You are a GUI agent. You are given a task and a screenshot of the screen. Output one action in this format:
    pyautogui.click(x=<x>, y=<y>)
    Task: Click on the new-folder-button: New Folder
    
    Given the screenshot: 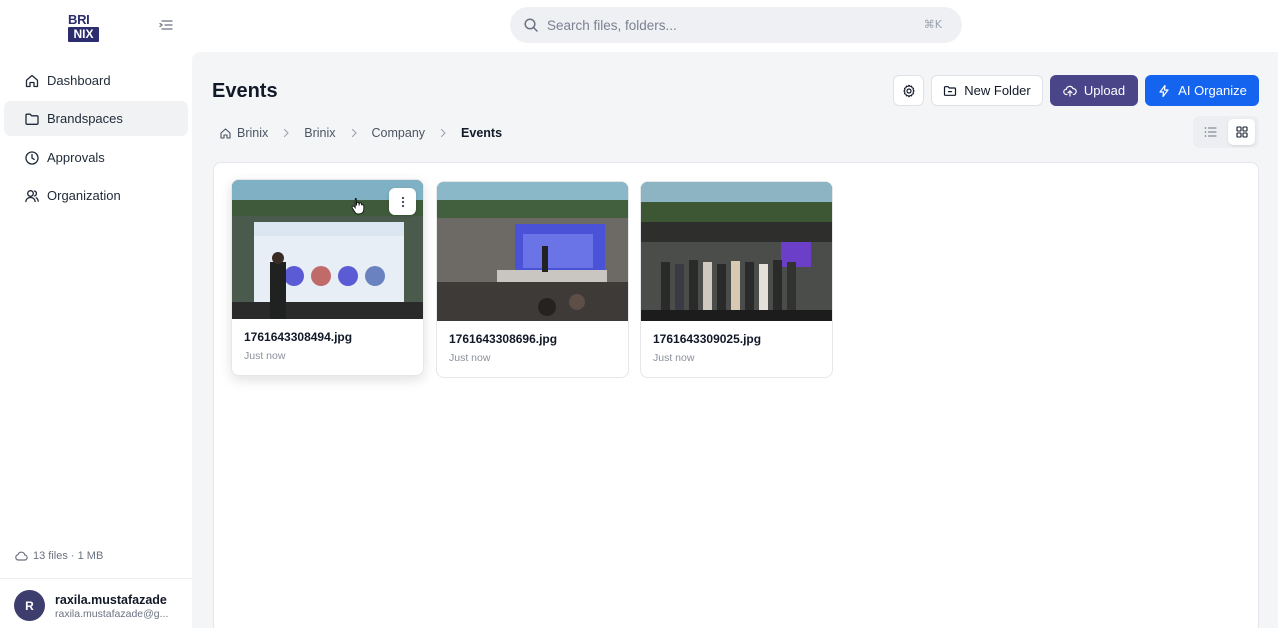 What is the action you would take?
    pyautogui.click(x=987, y=90)
    